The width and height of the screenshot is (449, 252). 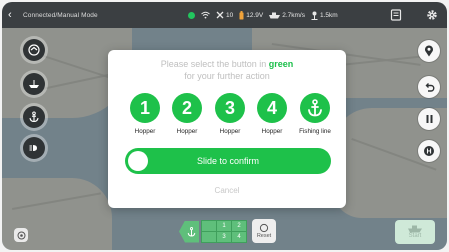 I want to click on hopper-4-option: 4 Hopper, so click(x=272, y=114).